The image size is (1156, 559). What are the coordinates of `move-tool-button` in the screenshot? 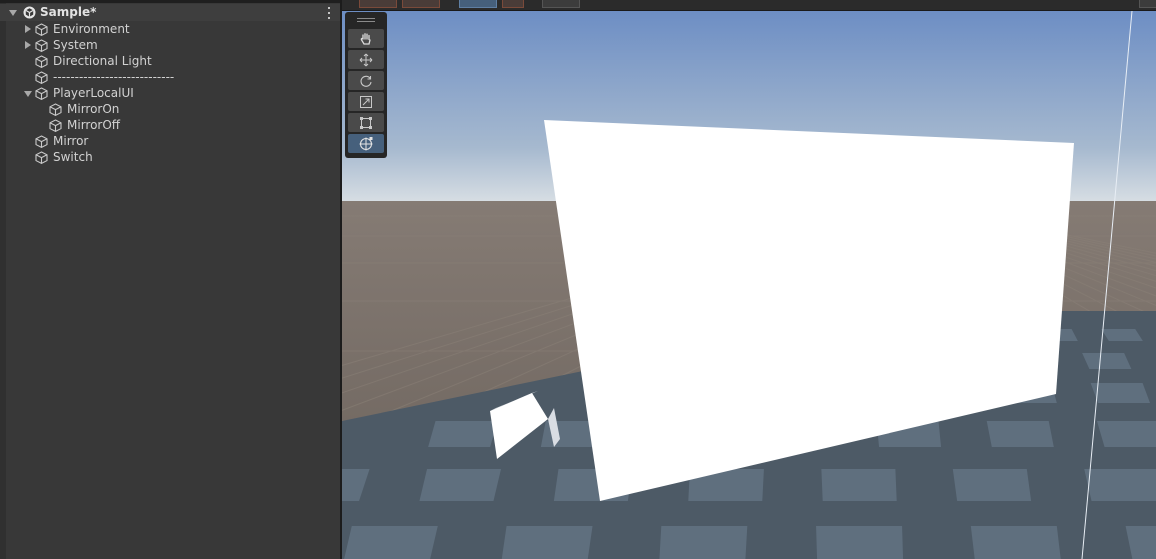 It's located at (366, 59).